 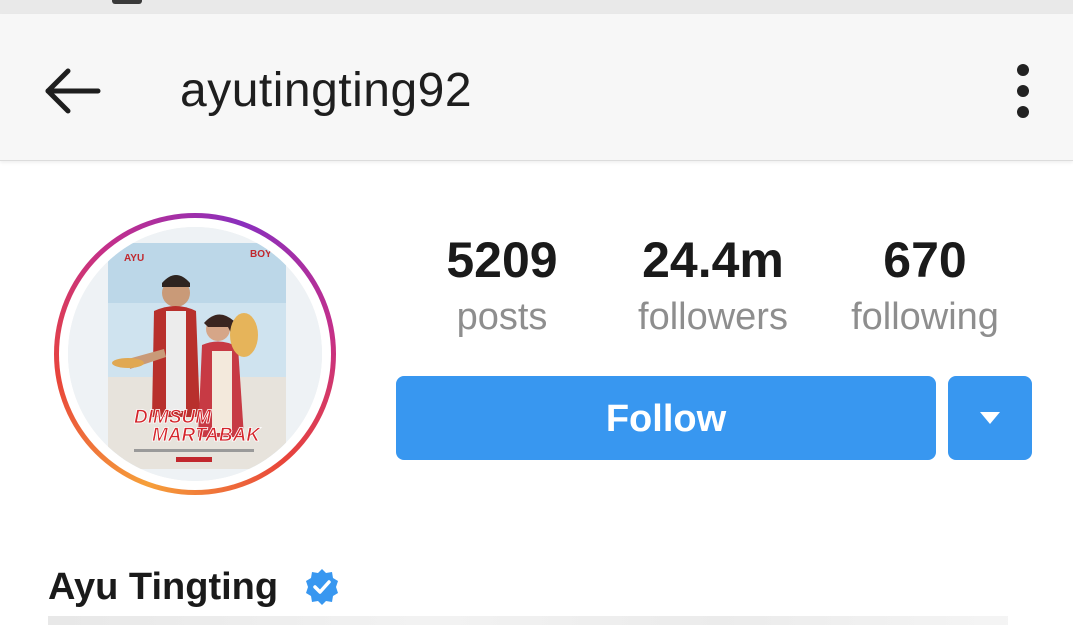 I want to click on following-value: 670, so click(x=925, y=260).